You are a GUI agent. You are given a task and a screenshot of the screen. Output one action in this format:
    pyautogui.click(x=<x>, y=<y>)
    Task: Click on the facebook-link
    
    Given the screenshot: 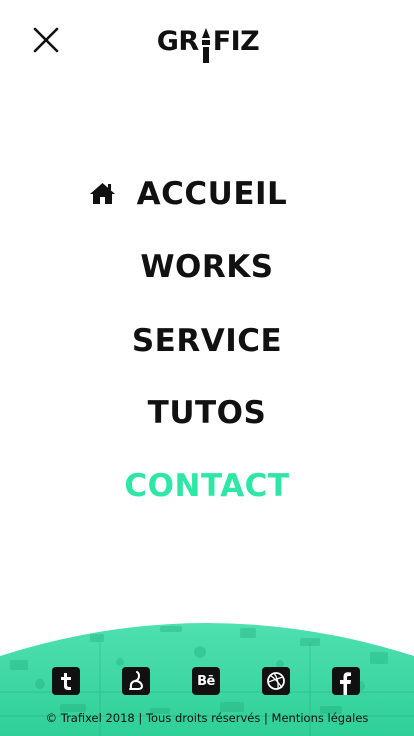 What is the action you would take?
    pyautogui.click(x=346, y=681)
    